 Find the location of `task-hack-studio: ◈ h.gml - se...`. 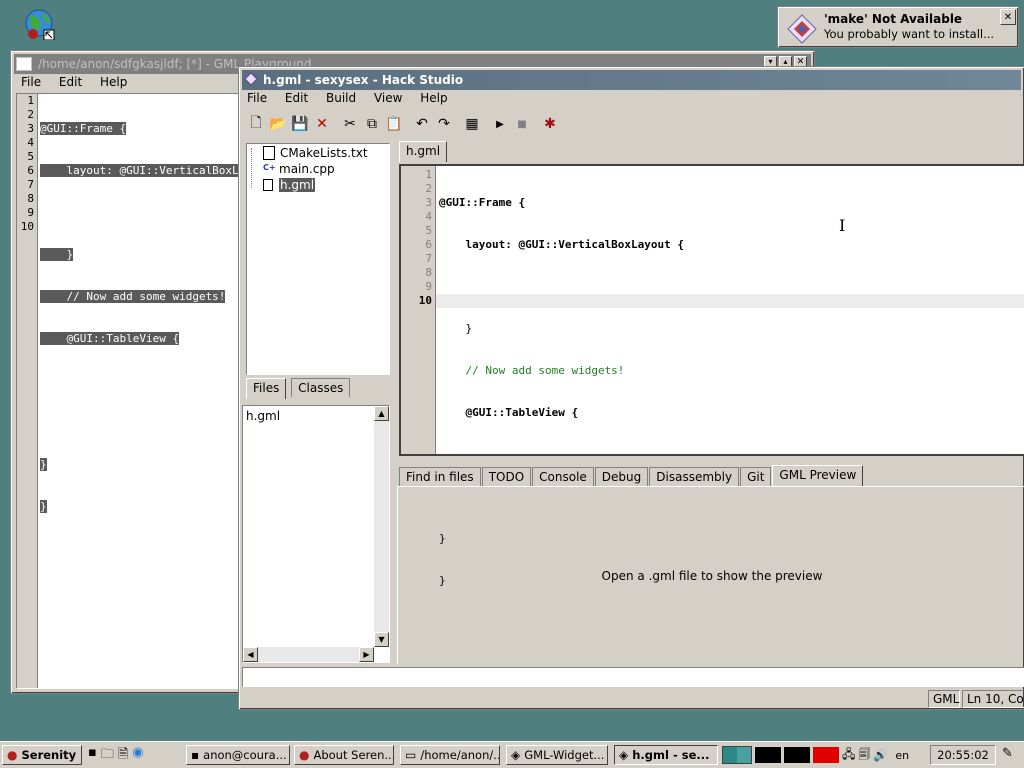

task-hack-studio: ◈ h.gml - se... is located at coordinates (666, 755).